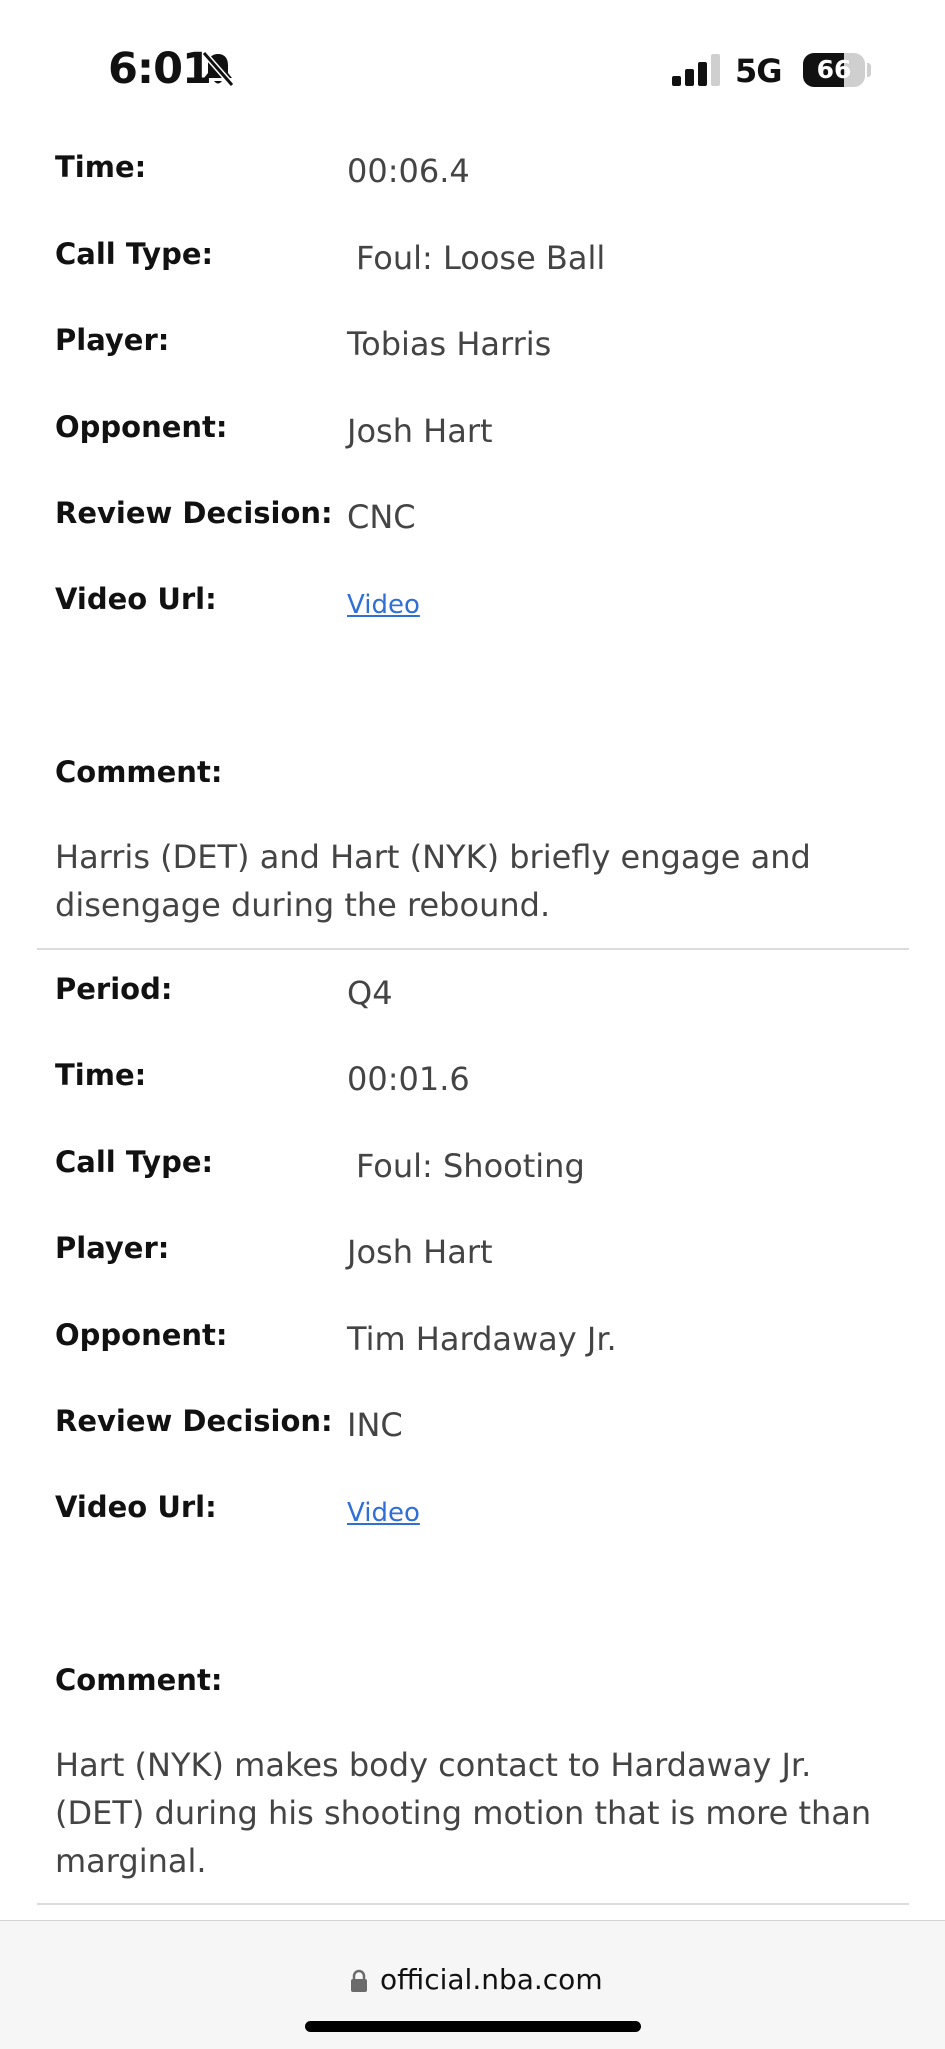 Image resolution: width=945 pixels, height=2049 pixels. What do you see at coordinates (472, 70) in the screenshot?
I see `status-bar: 6:01 5G 66` at bounding box center [472, 70].